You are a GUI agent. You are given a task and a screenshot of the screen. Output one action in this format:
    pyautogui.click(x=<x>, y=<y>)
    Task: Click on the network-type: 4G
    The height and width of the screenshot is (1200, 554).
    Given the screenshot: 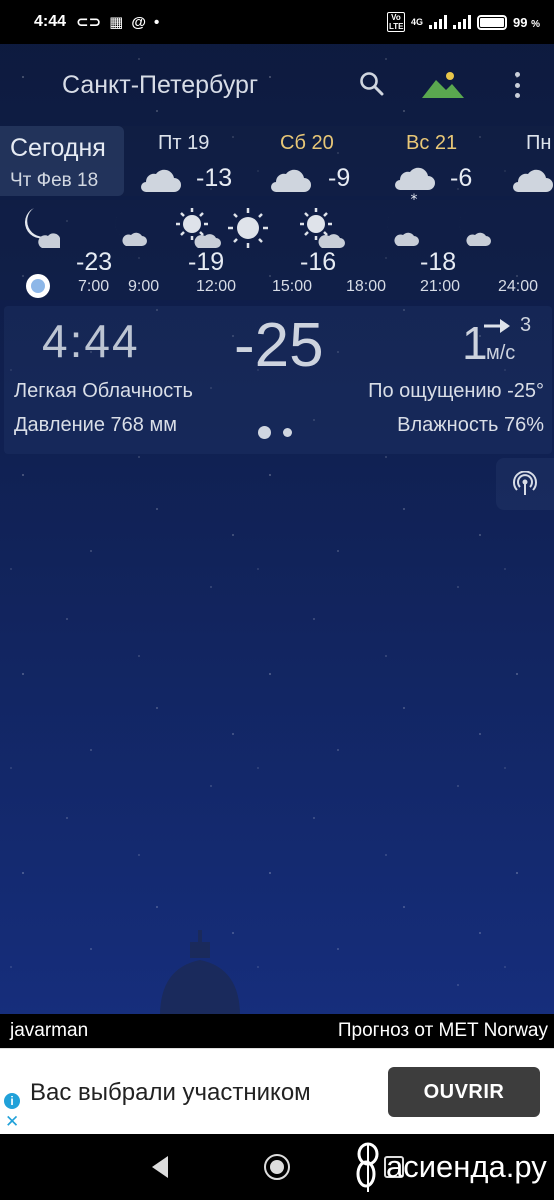 What is the action you would take?
    pyautogui.click(x=416, y=22)
    